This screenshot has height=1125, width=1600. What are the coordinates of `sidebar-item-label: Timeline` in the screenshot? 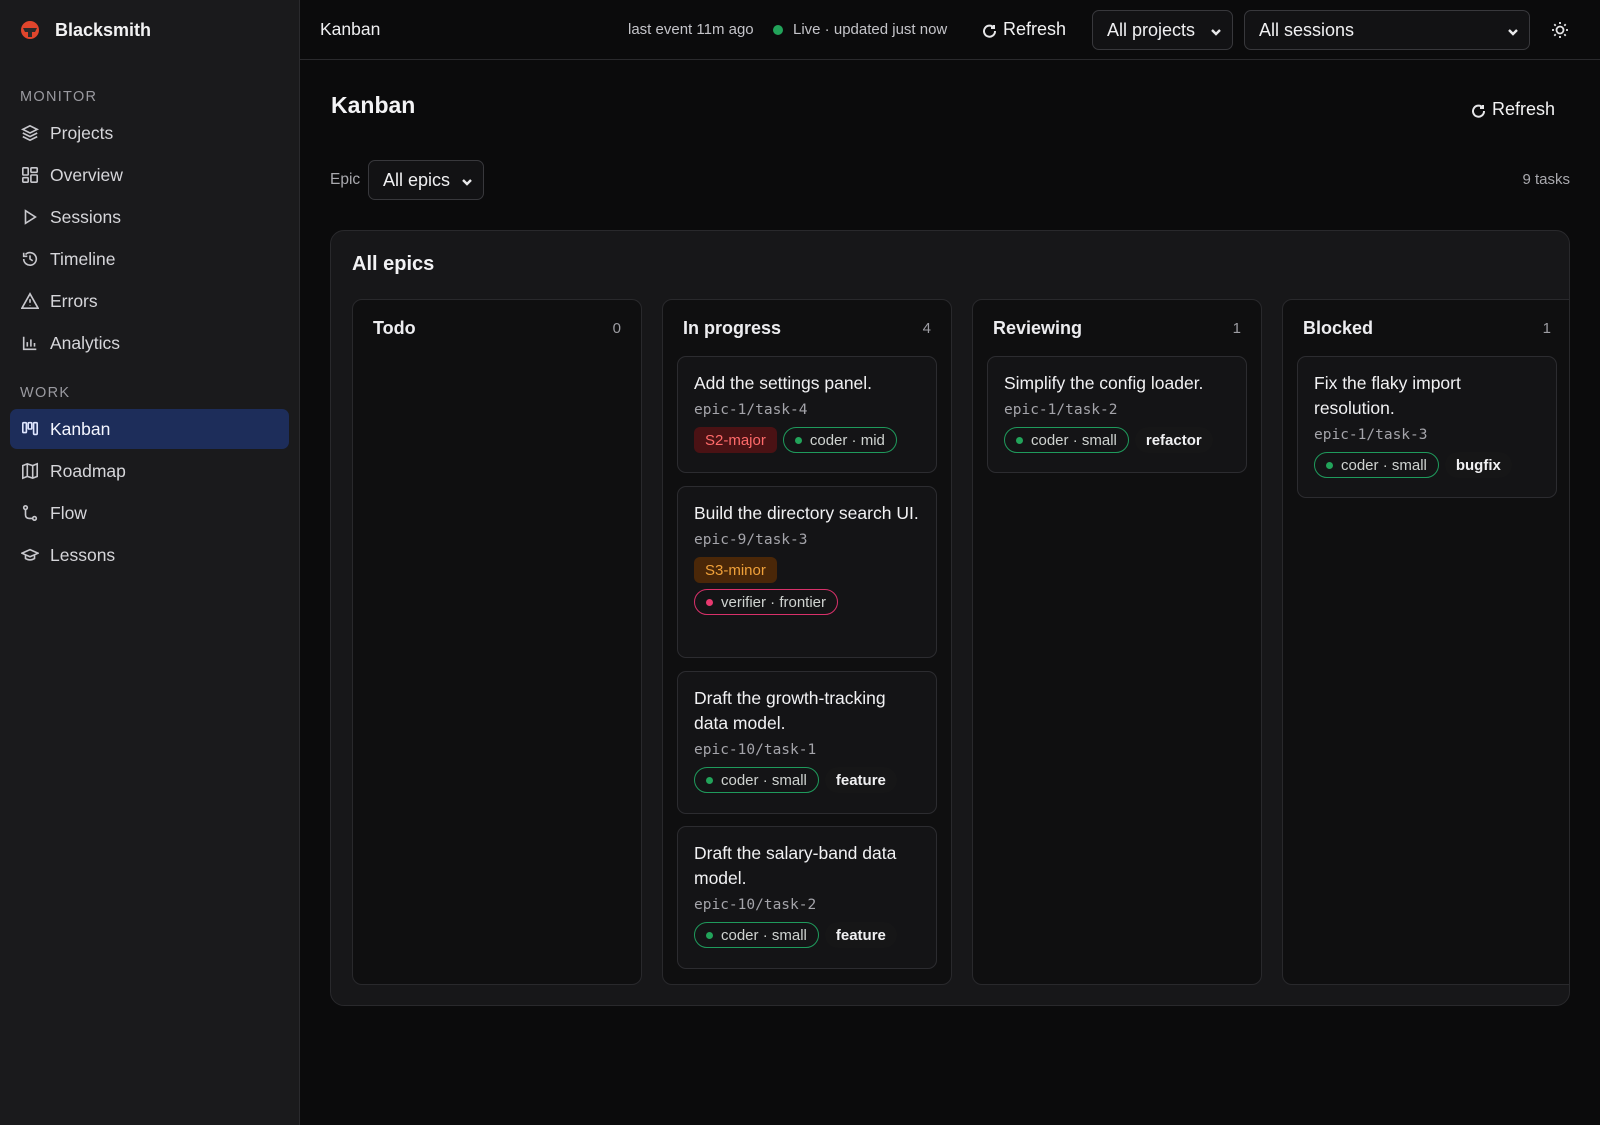 It's located at (83, 258).